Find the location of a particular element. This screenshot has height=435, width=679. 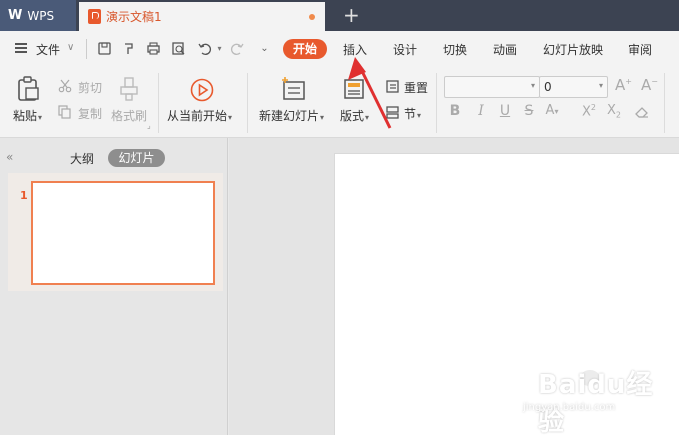

slide-number: 1 is located at coordinates (24, 195).